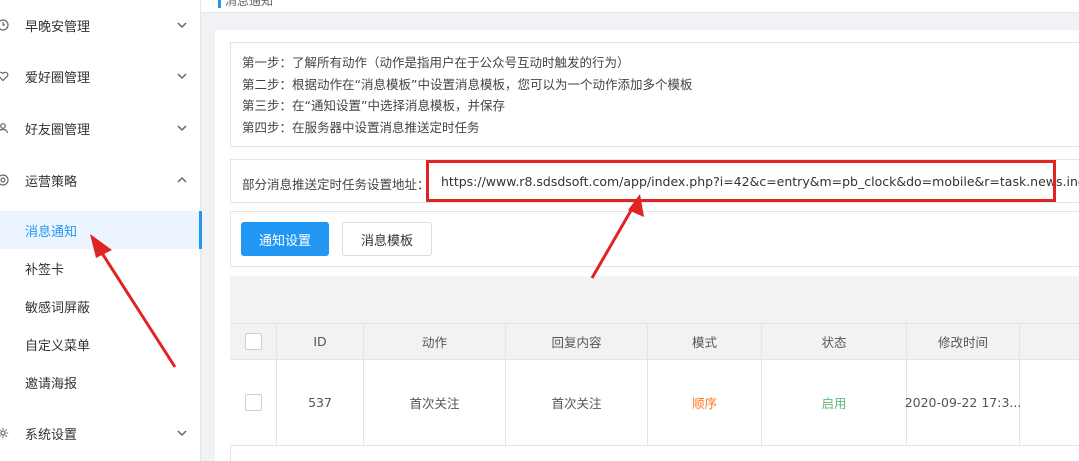 This screenshot has width=1079, height=461. What do you see at coordinates (100, 180) in the screenshot?
I see `sidebar-menu-operation-strategy: 运营策略` at bounding box center [100, 180].